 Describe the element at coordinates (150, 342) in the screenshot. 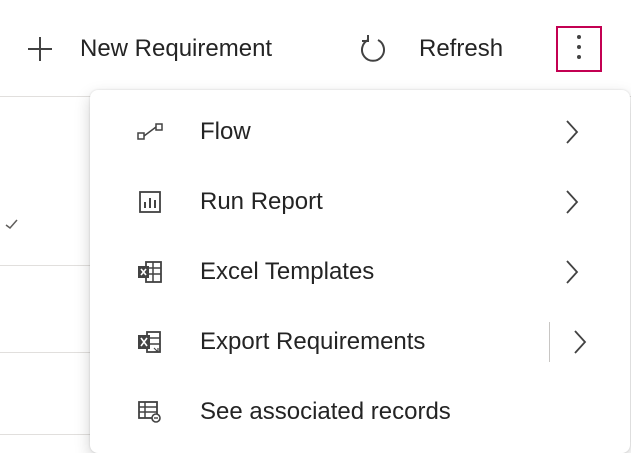

I see `excel-export-icon` at that location.